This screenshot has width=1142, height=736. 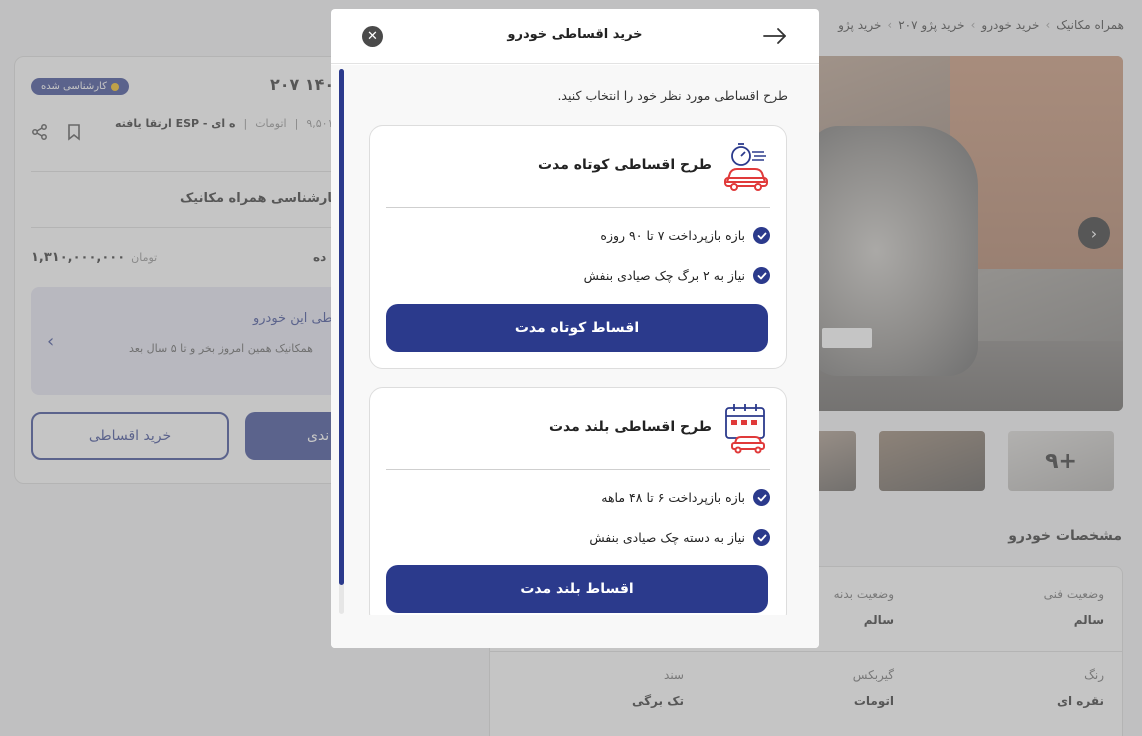 What do you see at coordinates (746, 167) in the screenshot?
I see `fast-car-icon` at bounding box center [746, 167].